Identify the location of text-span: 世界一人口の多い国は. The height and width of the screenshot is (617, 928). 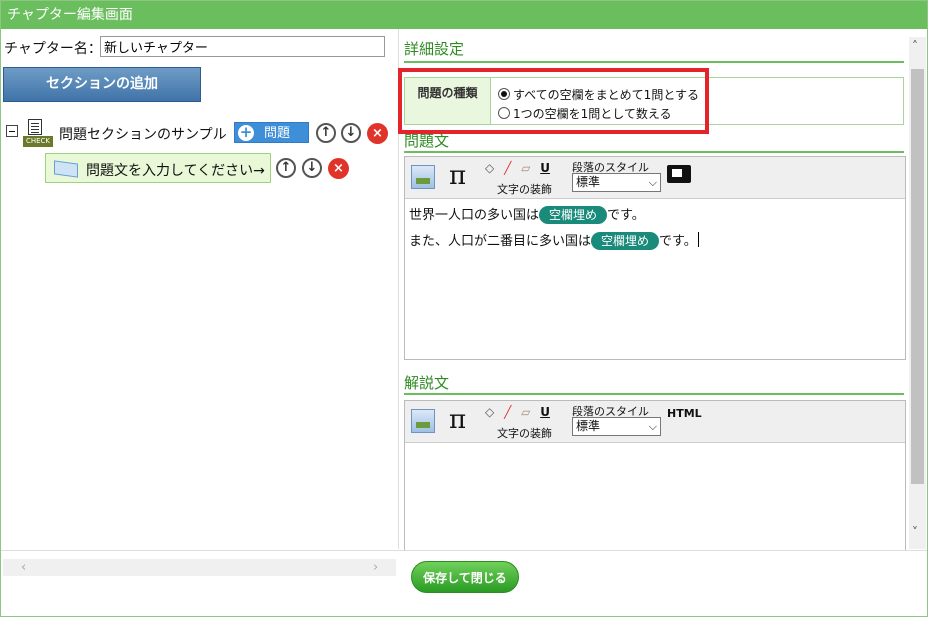
(474, 215).